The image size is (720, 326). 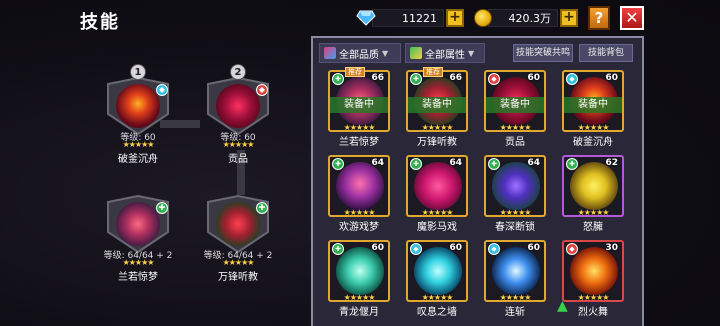 I want to click on gem-currency: 11221 +, so click(x=410, y=18).